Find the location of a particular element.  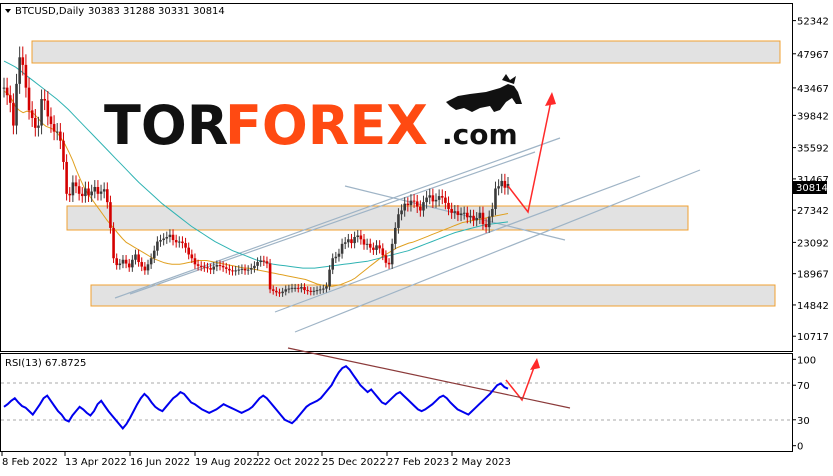

time-tick-label: 8 Feb 2022 is located at coordinates (30, 462).